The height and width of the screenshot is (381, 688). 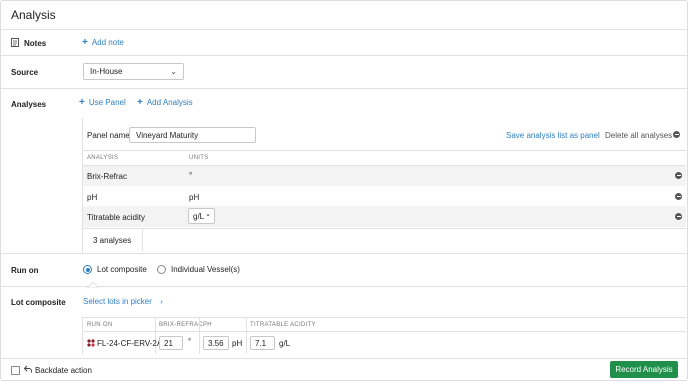 I want to click on lot-code: FL-24-CF-ERV-2A, so click(x=130, y=343).